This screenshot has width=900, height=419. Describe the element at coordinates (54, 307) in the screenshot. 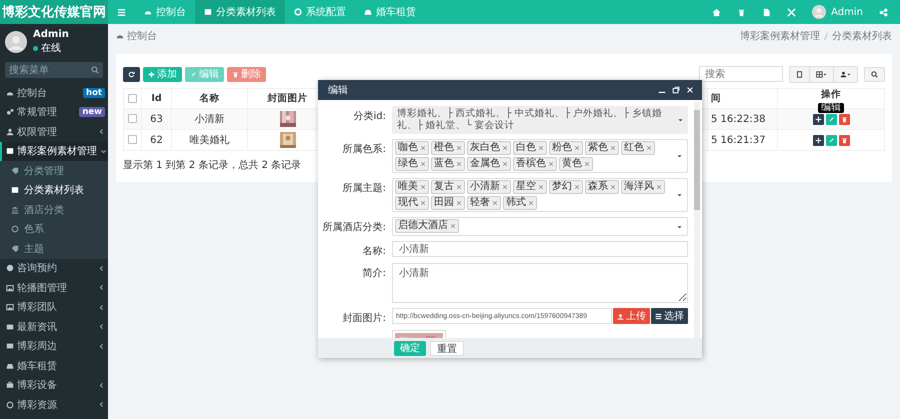

I see `sidebar-item: 博彩团队` at that location.